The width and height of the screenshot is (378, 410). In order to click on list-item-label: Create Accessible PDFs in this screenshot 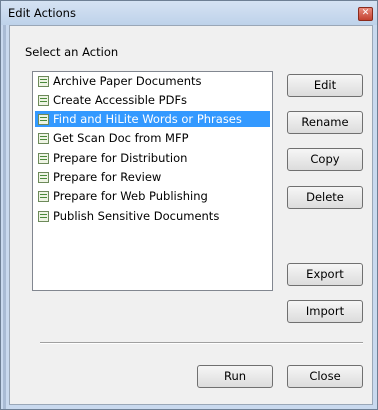, I will do `click(120, 100)`.